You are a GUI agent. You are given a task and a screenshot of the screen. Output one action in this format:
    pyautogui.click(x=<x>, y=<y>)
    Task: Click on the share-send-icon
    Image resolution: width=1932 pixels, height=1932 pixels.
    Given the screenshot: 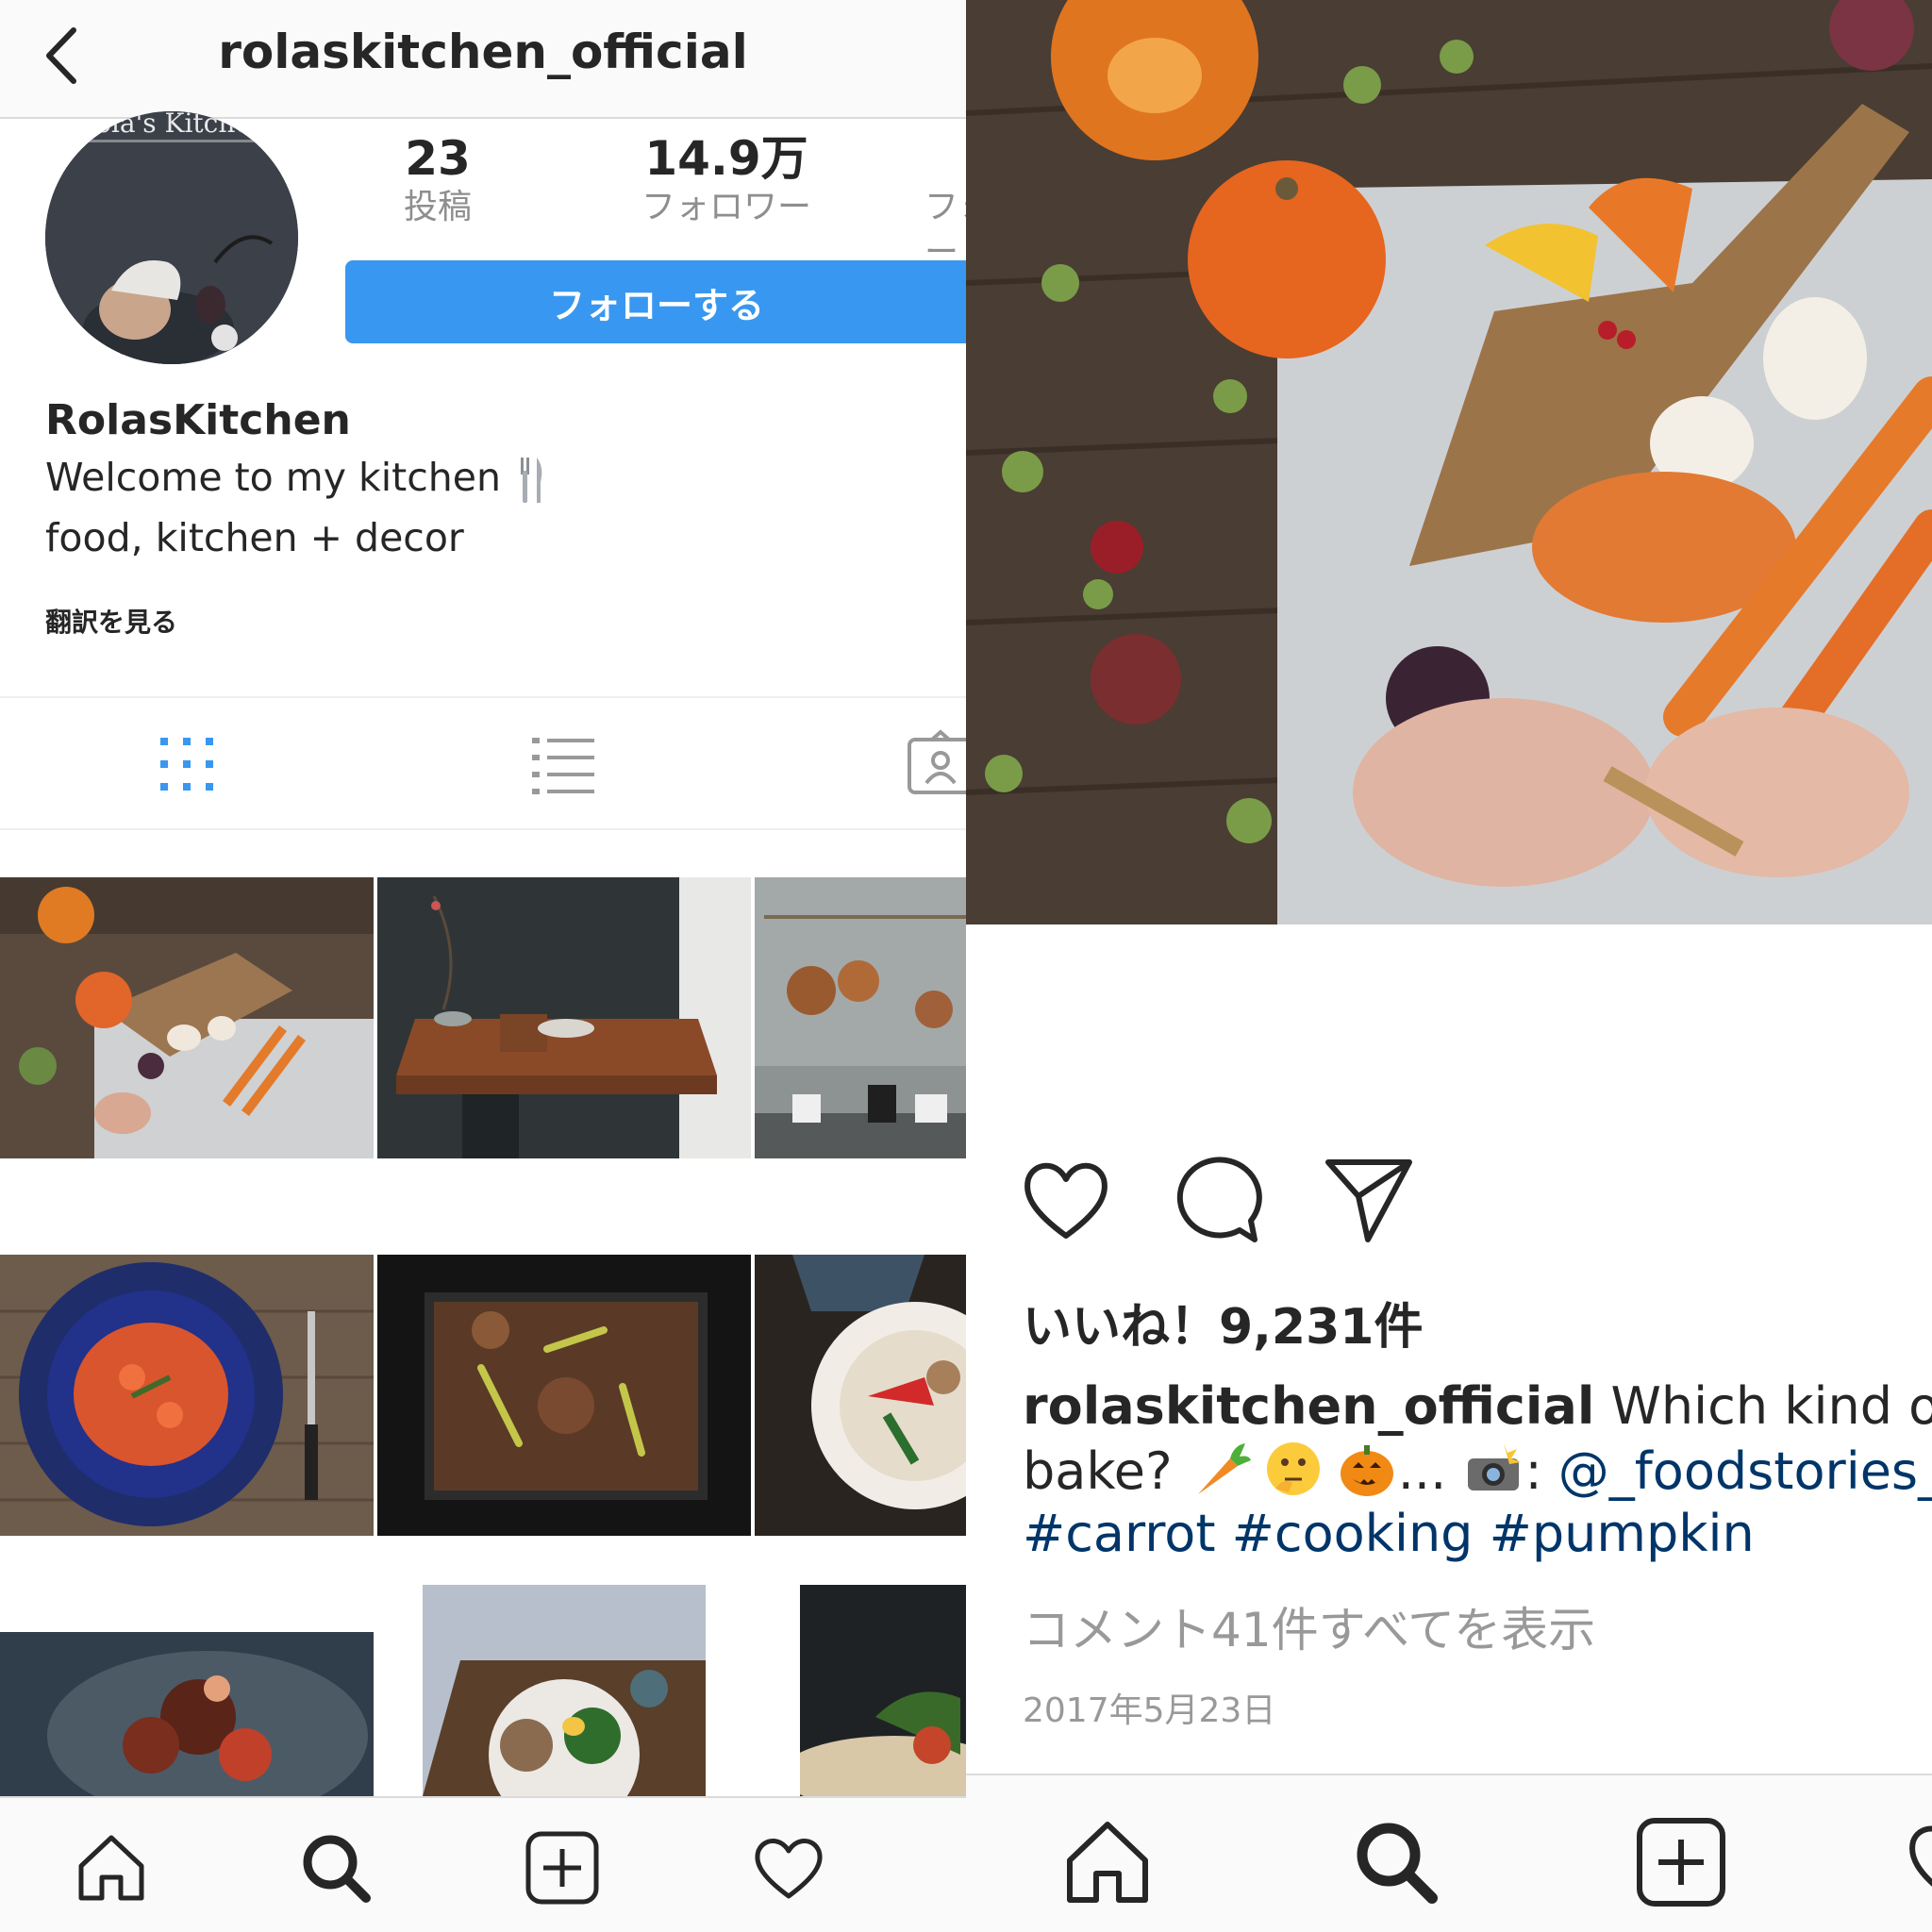 What is the action you would take?
    pyautogui.click(x=1368, y=1200)
    